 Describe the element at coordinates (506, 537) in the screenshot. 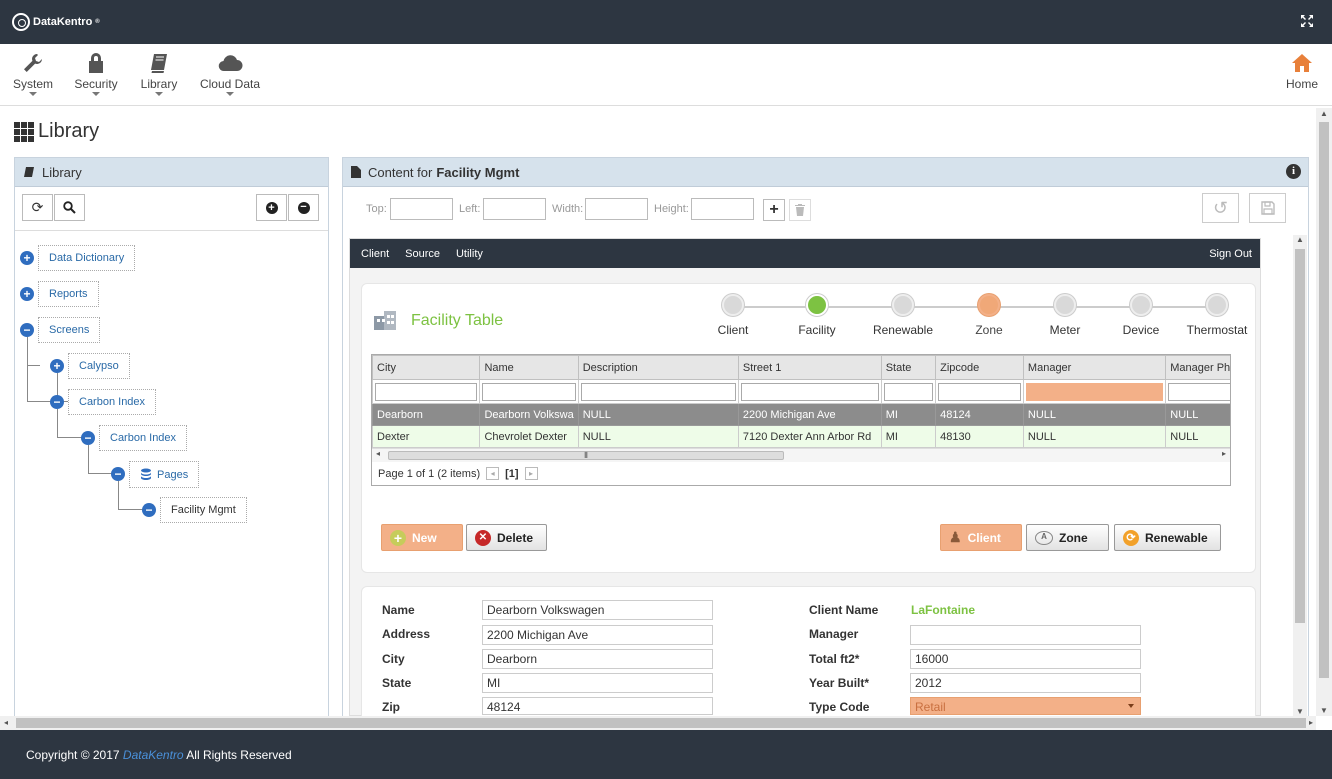

I see `delete-button: ✕ Delete` at that location.